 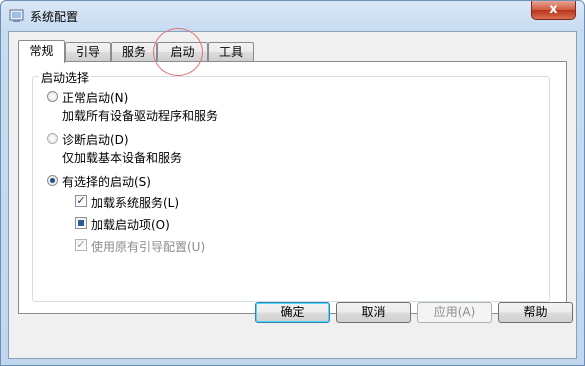 I want to click on use-original-boot-config-label: 使用原有引导配置(U), so click(x=148, y=247).